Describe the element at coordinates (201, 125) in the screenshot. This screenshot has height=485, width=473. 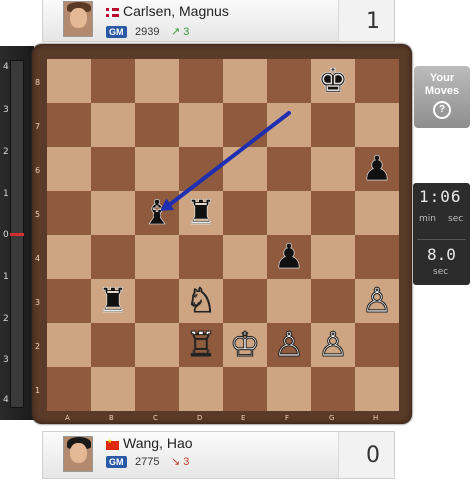
I see `square-d7` at that location.